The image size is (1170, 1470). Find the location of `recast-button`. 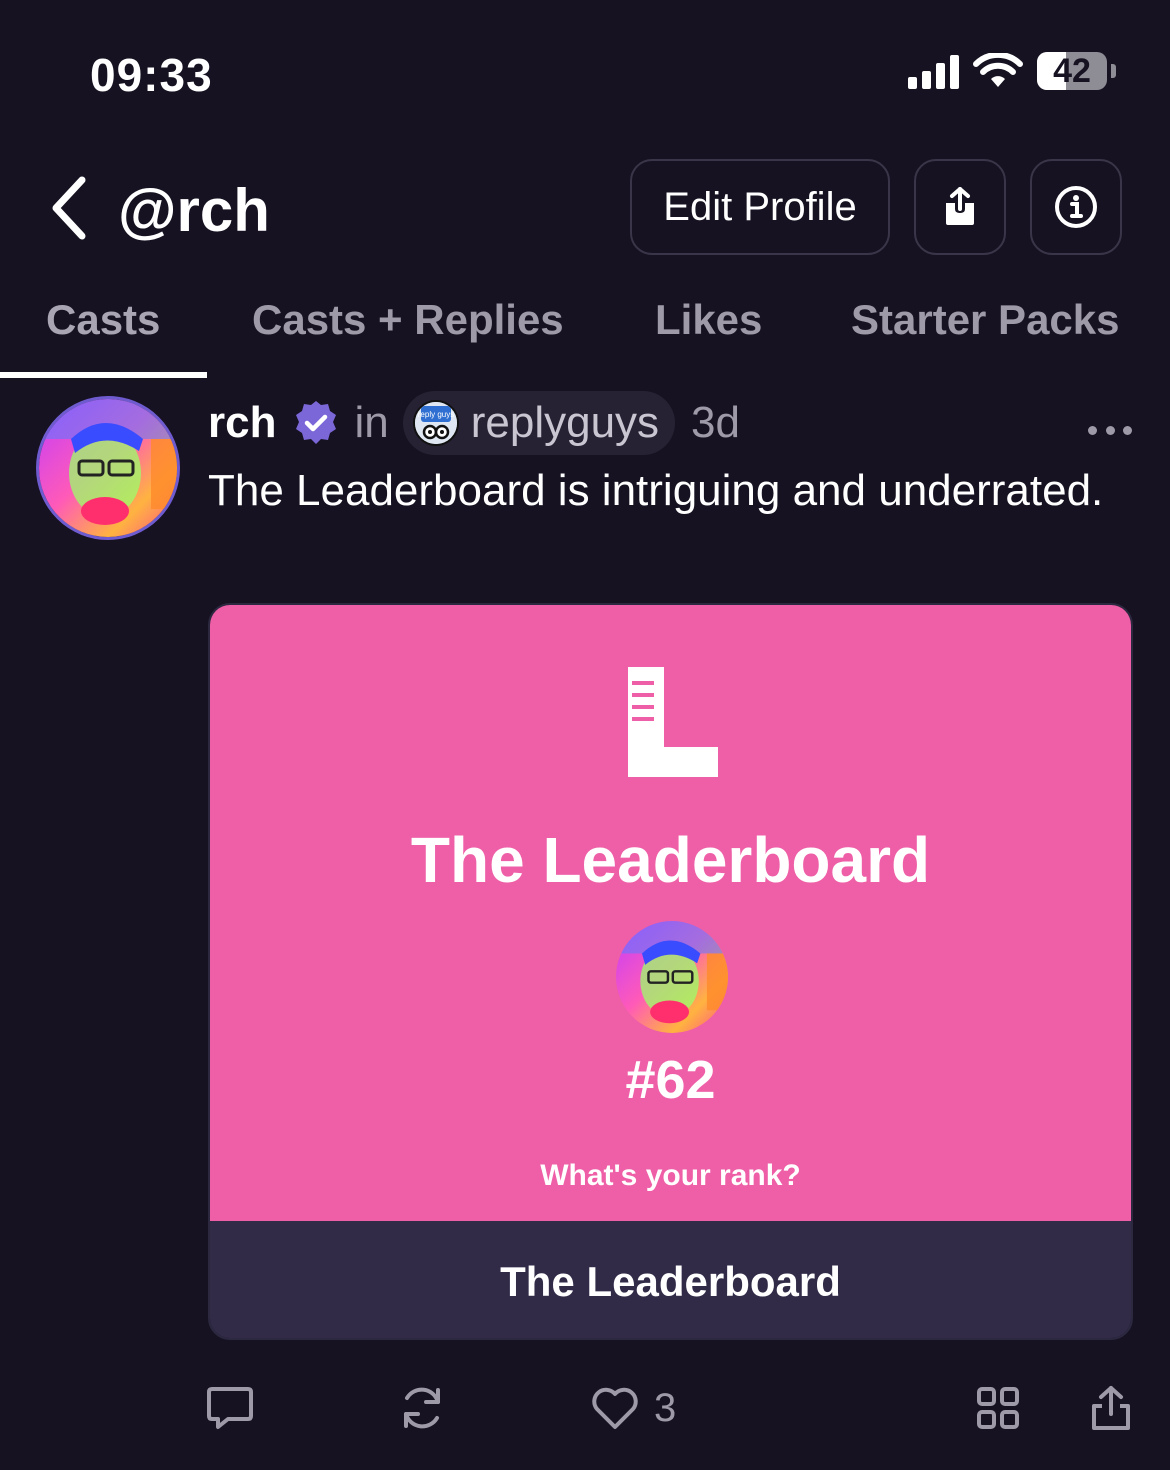

recast-button is located at coordinates (422, 1408).